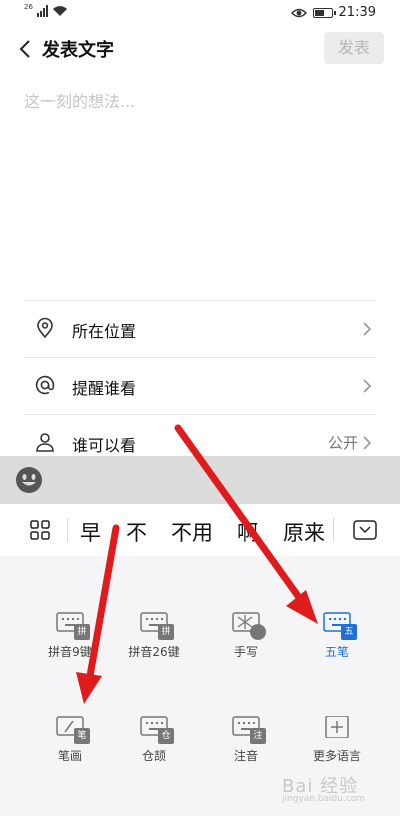 The height and width of the screenshot is (816, 400). I want to click on method-cangjie: 仓 仓颉, so click(154, 740).